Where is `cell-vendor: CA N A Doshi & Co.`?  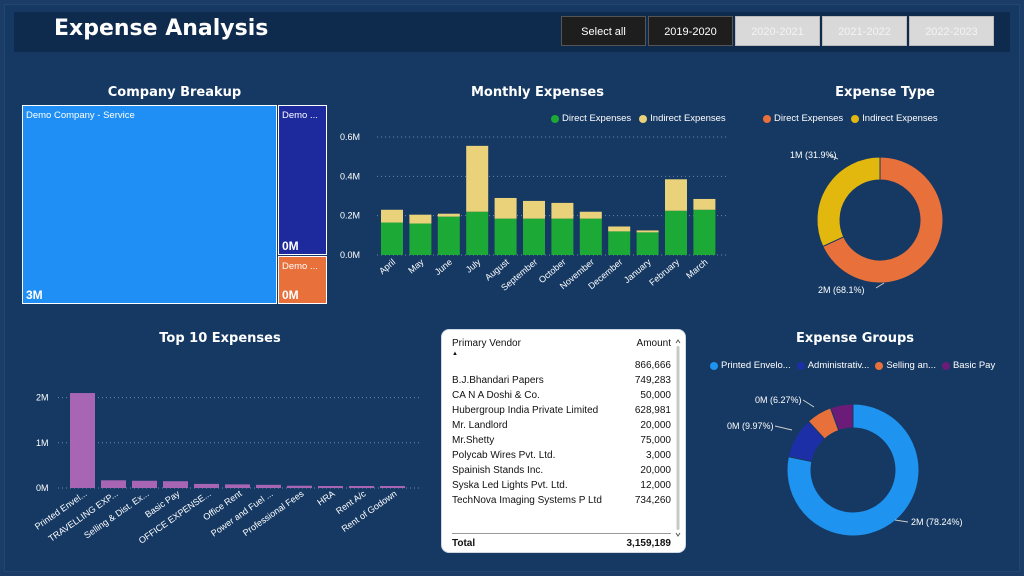
cell-vendor: CA N A Doshi & Co. is located at coordinates (496, 395).